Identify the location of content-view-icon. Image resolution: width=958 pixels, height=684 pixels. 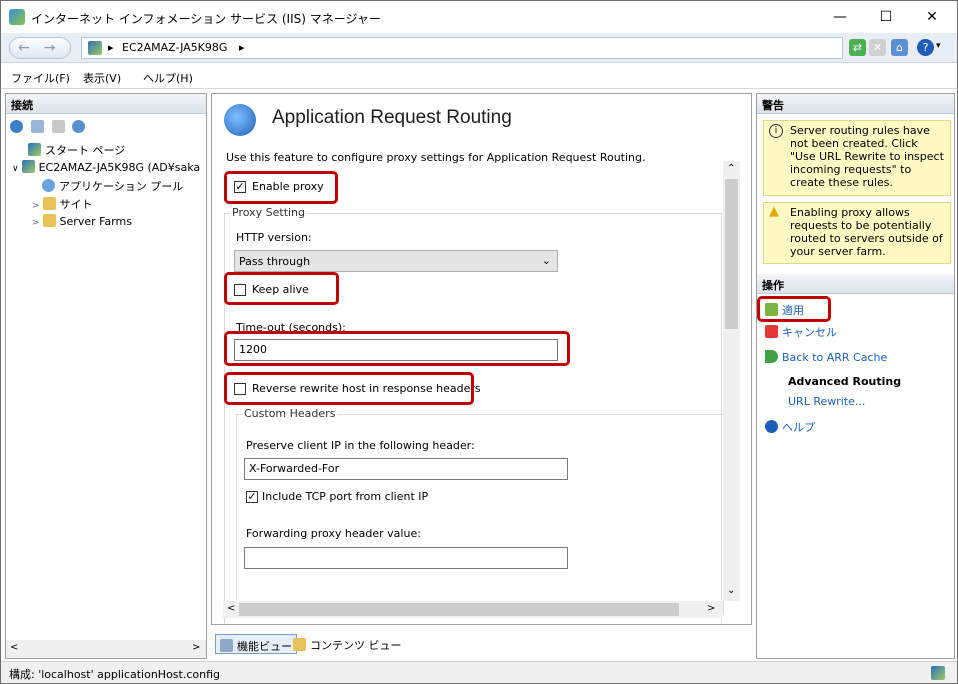
(299, 644).